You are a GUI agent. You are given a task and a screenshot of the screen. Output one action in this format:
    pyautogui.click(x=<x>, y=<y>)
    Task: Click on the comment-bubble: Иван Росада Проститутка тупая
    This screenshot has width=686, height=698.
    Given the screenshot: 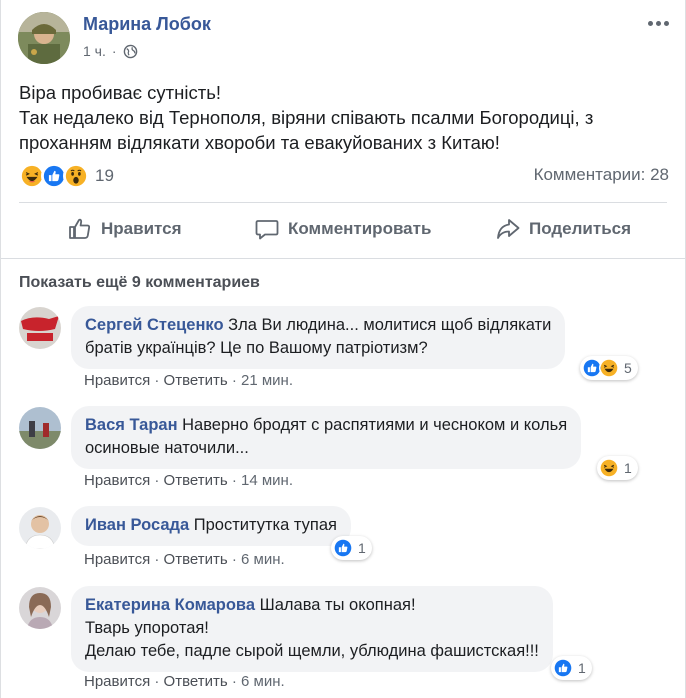 What is the action you would take?
    pyautogui.click(x=211, y=526)
    